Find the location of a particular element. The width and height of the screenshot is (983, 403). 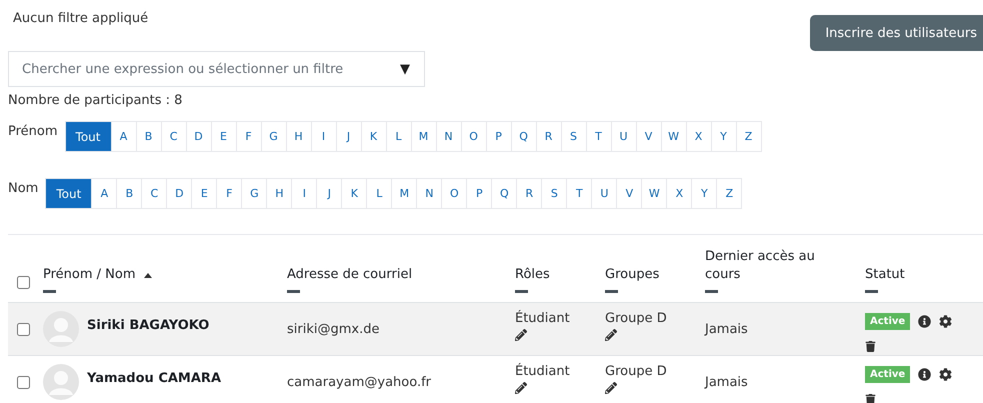

column-header: Rôles is located at coordinates (532, 275).